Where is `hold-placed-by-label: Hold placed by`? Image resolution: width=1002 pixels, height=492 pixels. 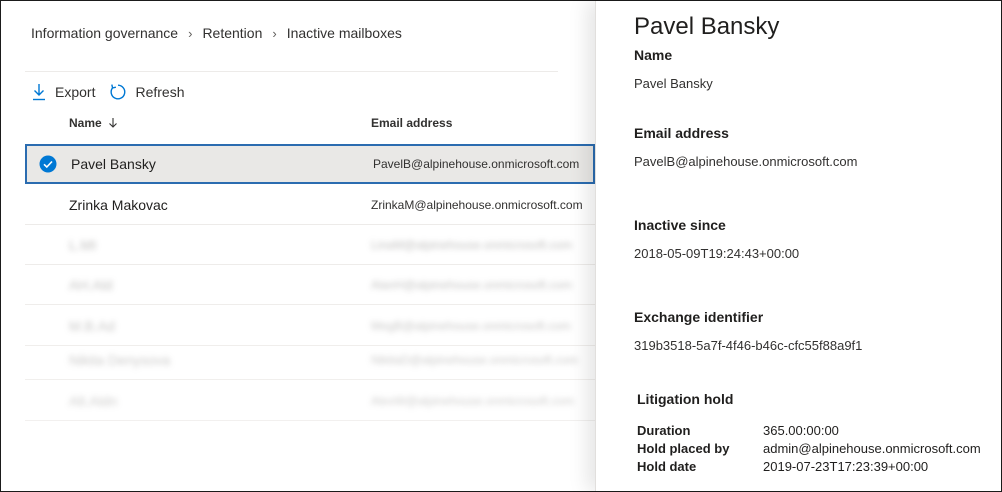
hold-placed-by-label: Hold placed by is located at coordinates (683, 448).